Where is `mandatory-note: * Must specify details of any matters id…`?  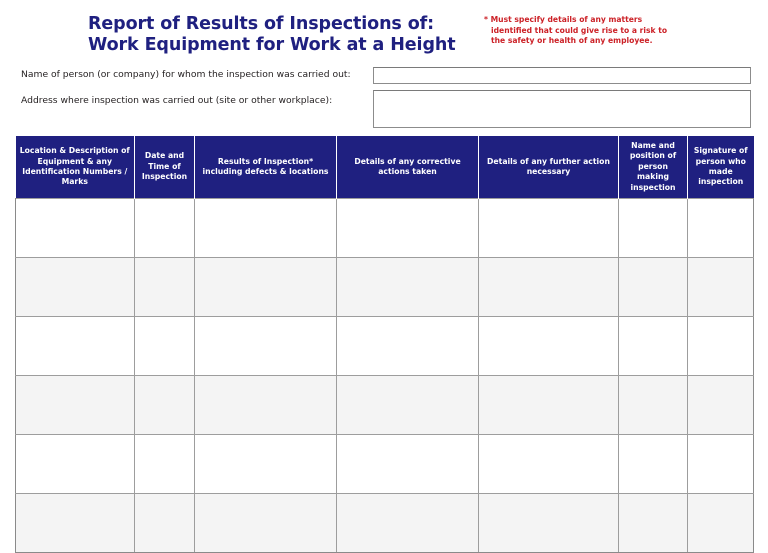 mandatory-note: * Must specify details of any matters id… is located at coordinates (579, 31).